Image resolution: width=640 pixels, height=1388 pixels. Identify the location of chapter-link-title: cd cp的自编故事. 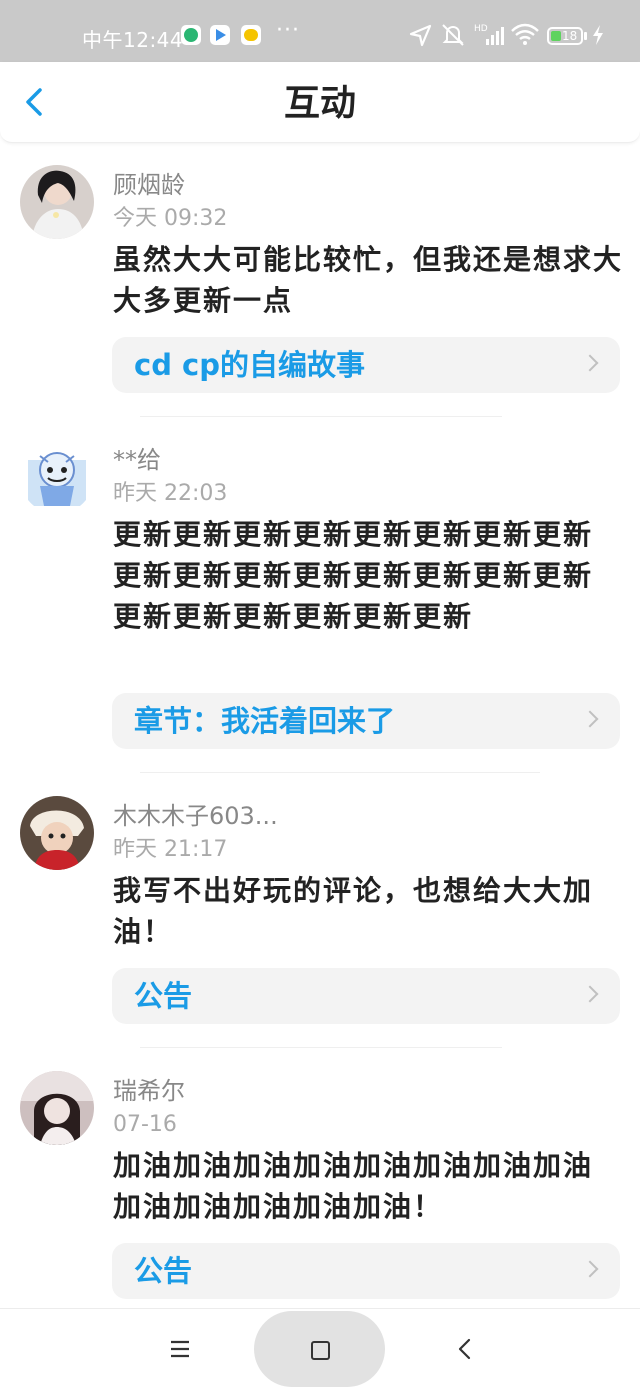
(249, 365).